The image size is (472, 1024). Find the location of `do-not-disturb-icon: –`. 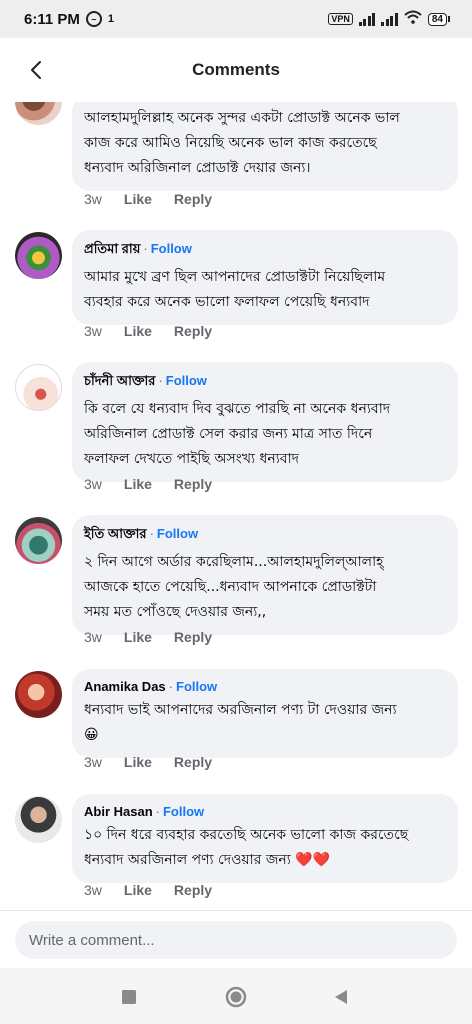

do-not-disturb-icon: – is located at coordinates (93, 19).